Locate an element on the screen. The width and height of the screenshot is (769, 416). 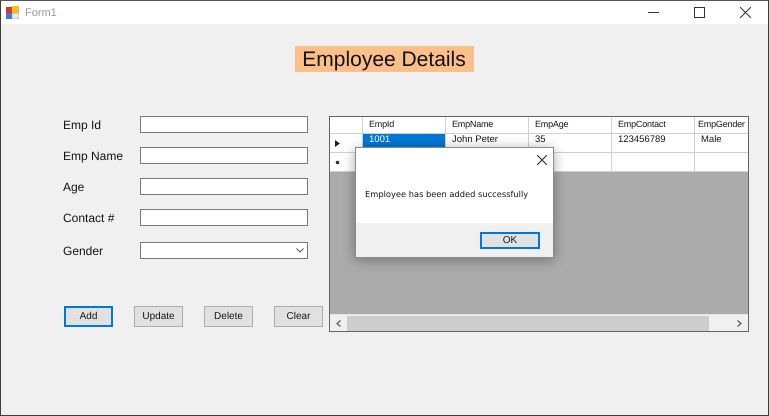
scroll-right-icon is located at coordinates (739, 323).